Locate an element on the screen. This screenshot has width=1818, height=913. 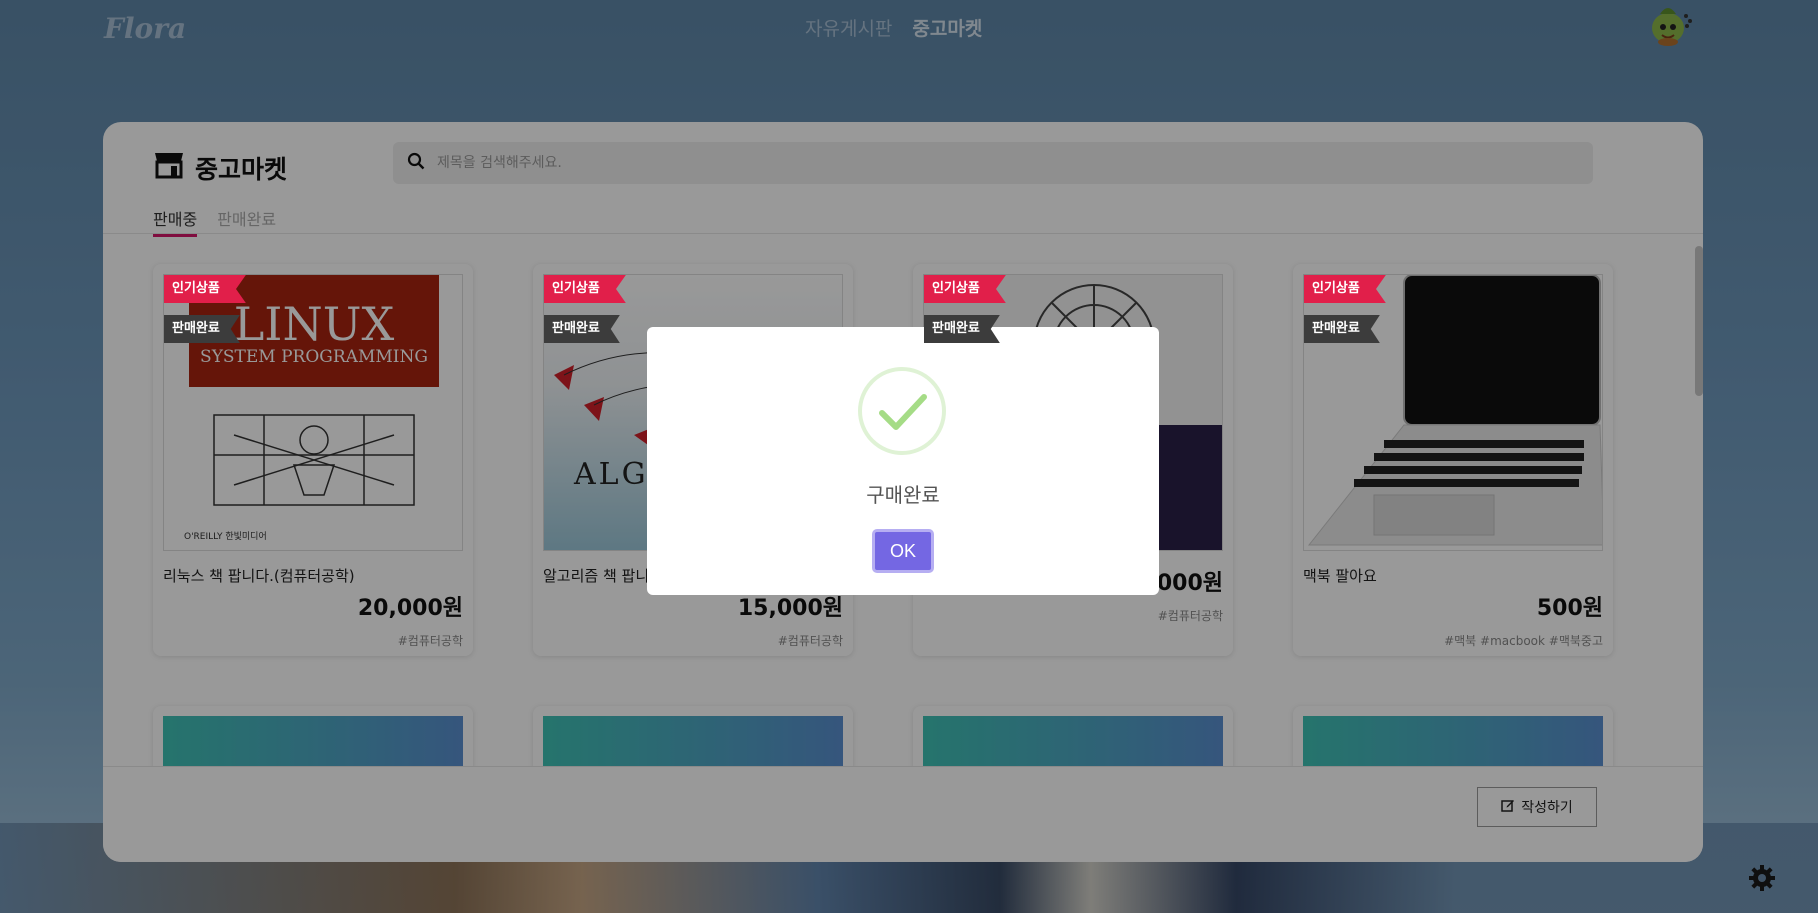
dialog-title: 구매완료 is located at coordinates (903, 495).